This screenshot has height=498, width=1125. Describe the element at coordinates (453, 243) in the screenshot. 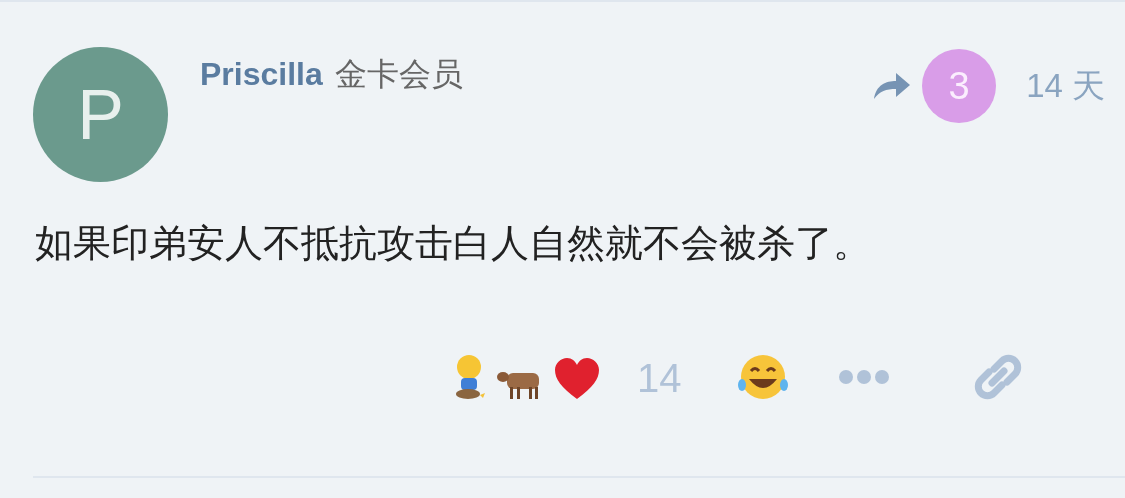

I see `post-text: 如果印弟安人不抵抗攻击白人自然就不会被杀了。` at that location.